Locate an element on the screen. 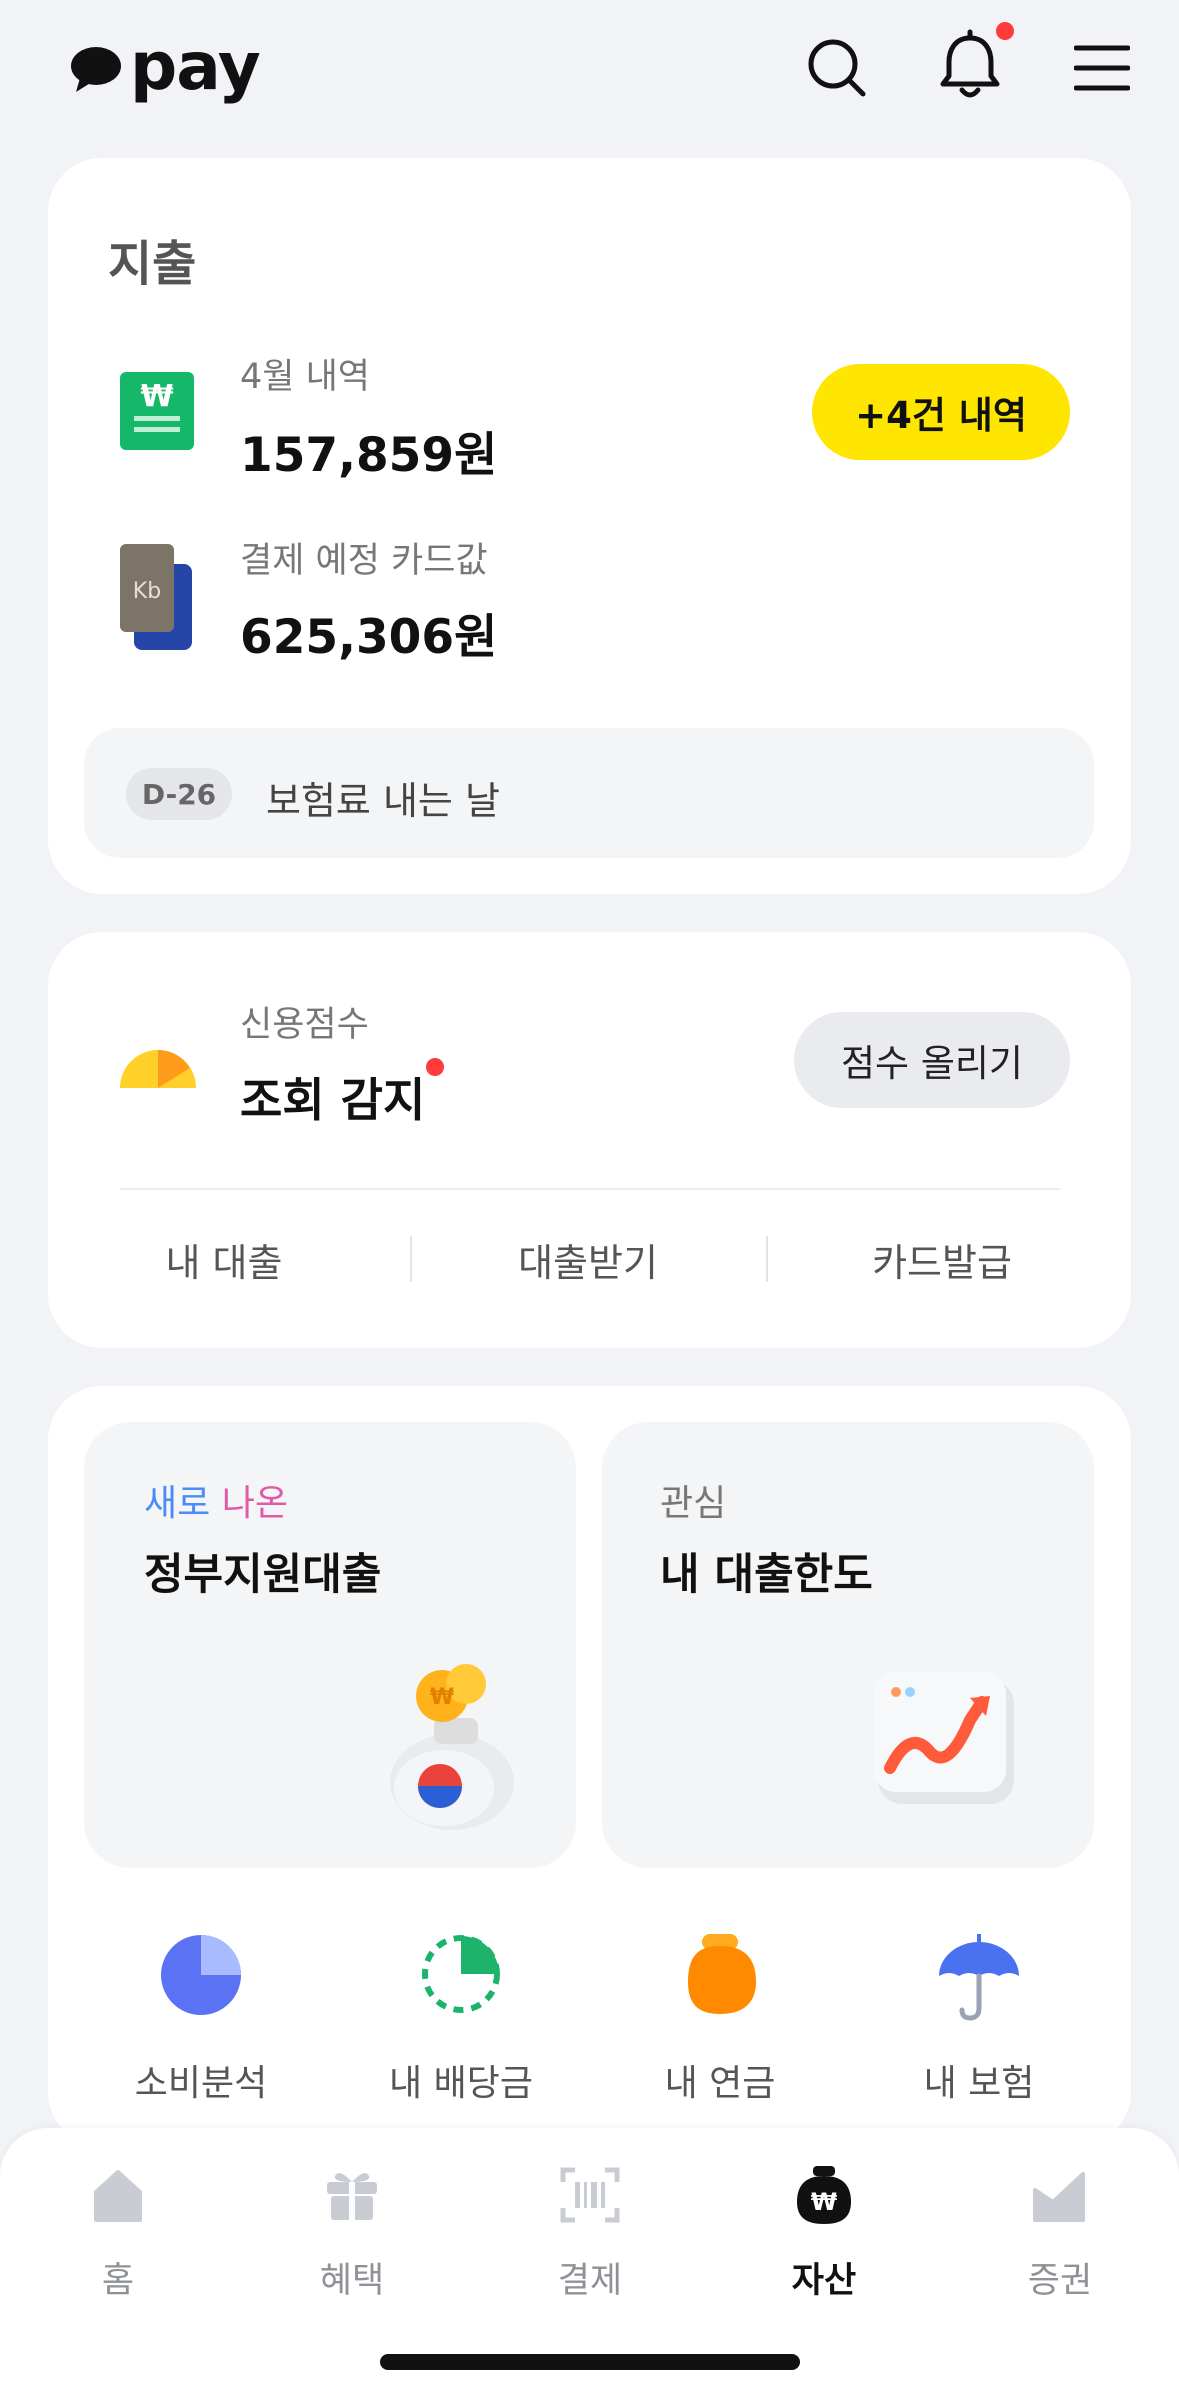 The height and width of the screenshot is (2396, 1179). bottom-nav: 홈 혜택 결제 ₩ 자산 증권 is located at coordinates (589, 2262).